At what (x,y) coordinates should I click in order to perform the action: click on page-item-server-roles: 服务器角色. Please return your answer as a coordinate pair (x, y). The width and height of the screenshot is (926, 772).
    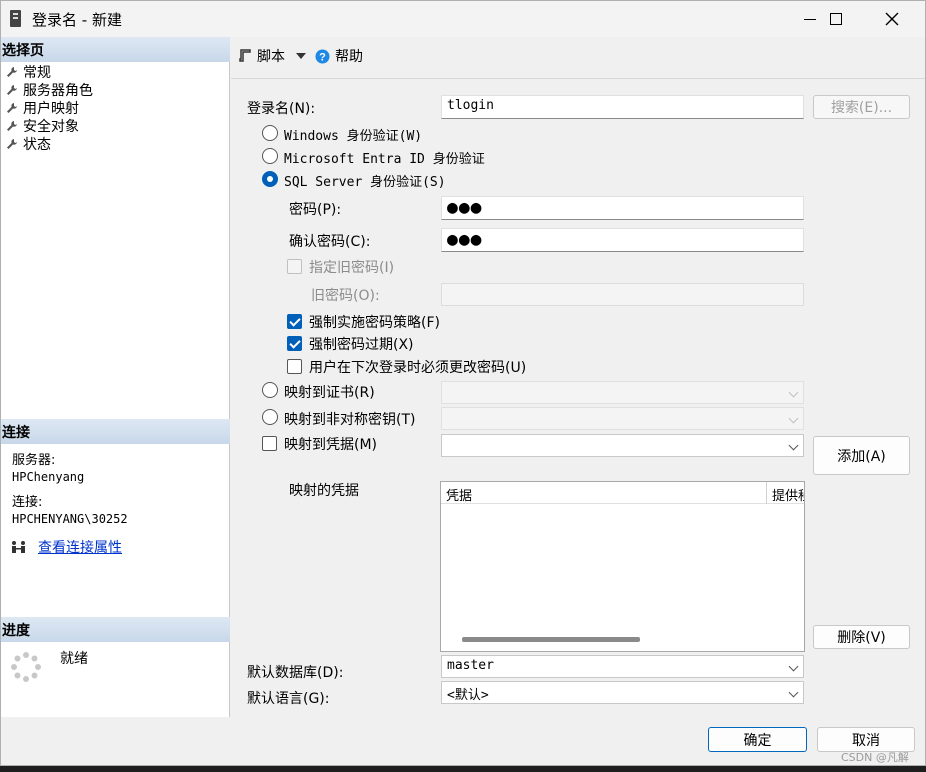
    Looking at the image, I should click on (49, 90).